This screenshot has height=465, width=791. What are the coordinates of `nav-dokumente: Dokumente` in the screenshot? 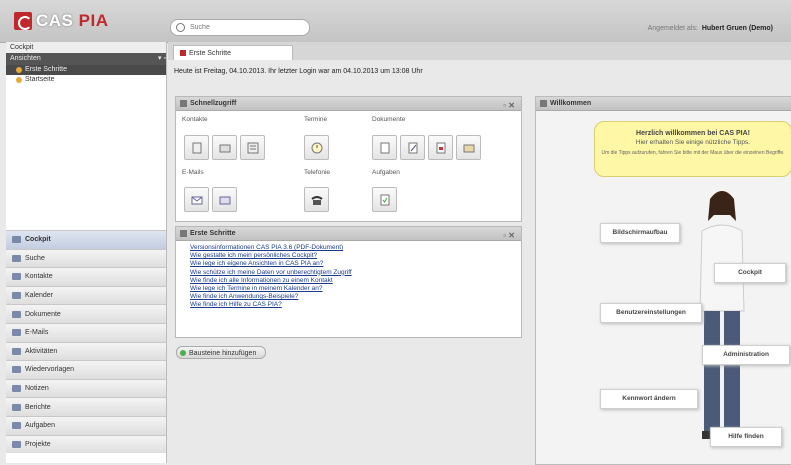 It's located at (86, 313).